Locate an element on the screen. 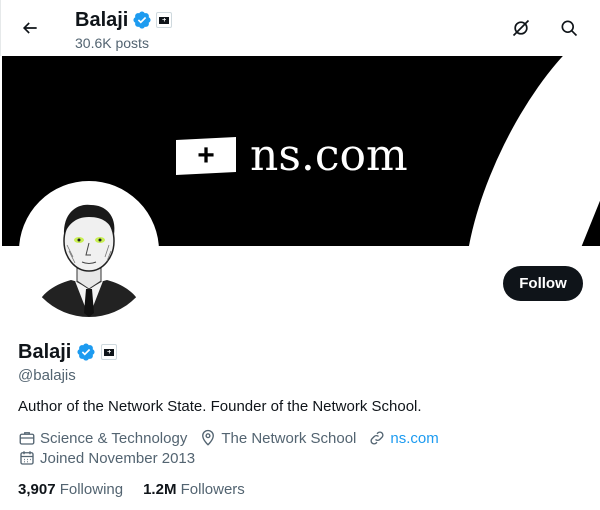 Image resolution: width=600 pixels, height=510 pixels. following-label: Following is located at coordinates (91, 489).